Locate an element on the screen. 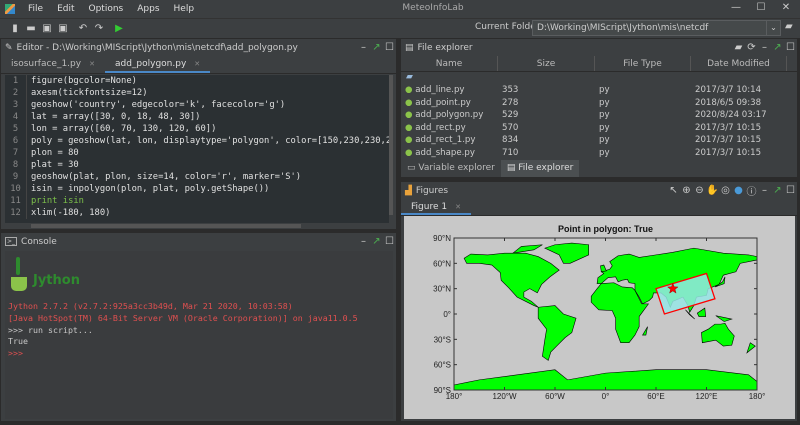  vertical-scrollbar is located at coordinates (391, 145).